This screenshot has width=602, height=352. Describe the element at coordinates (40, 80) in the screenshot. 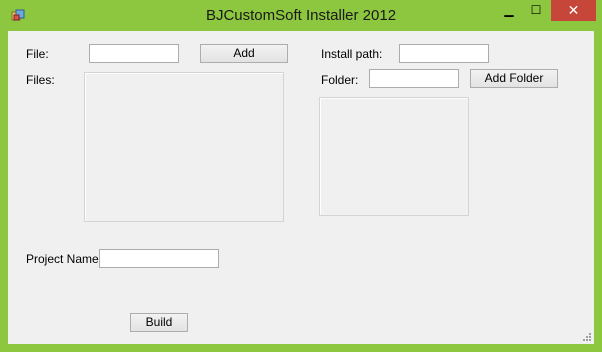

I see `files-label: Files:` at that location.